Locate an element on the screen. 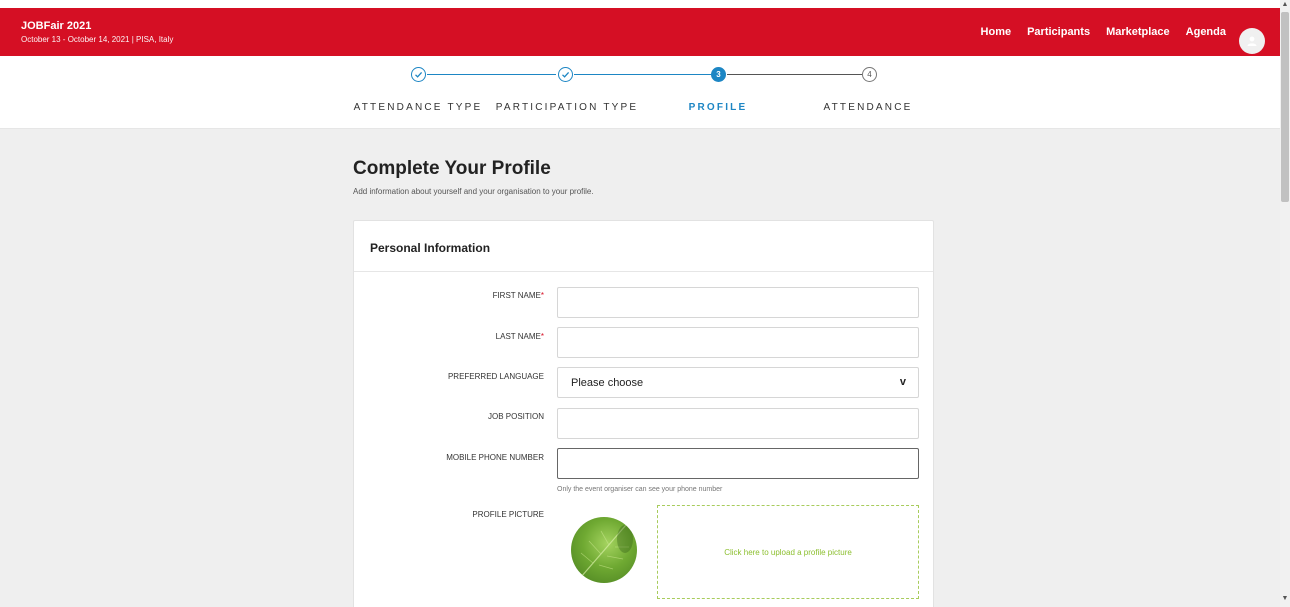 The width and height of the screenshot is (1290, 607). step-2-check-icon is located at coordinates (565, 74).